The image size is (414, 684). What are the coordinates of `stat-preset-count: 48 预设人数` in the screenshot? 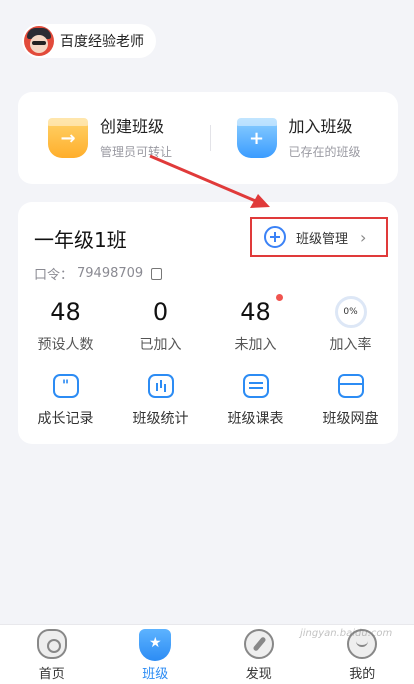 It's located at (65, 325).